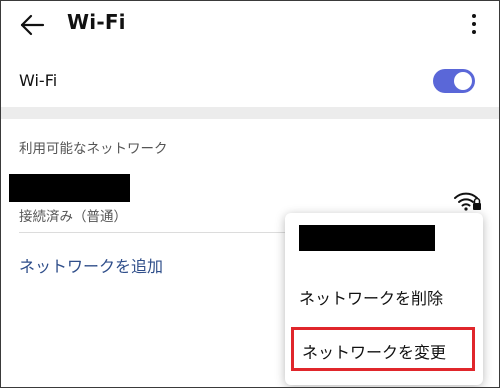 This screenshot has height=388, width=500. I want to click on connected-network-name-redacted, so click(69, 188).